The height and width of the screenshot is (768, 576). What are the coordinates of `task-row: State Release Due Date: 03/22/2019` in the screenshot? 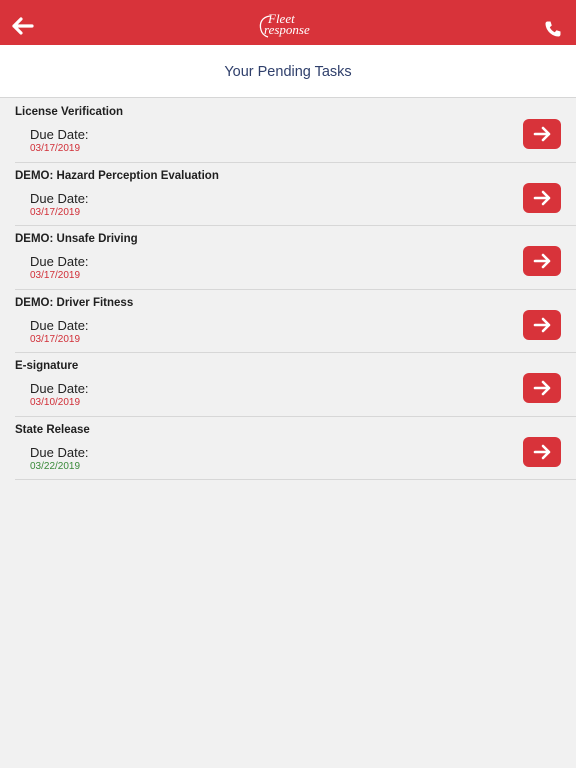 It's located at (295, 448).